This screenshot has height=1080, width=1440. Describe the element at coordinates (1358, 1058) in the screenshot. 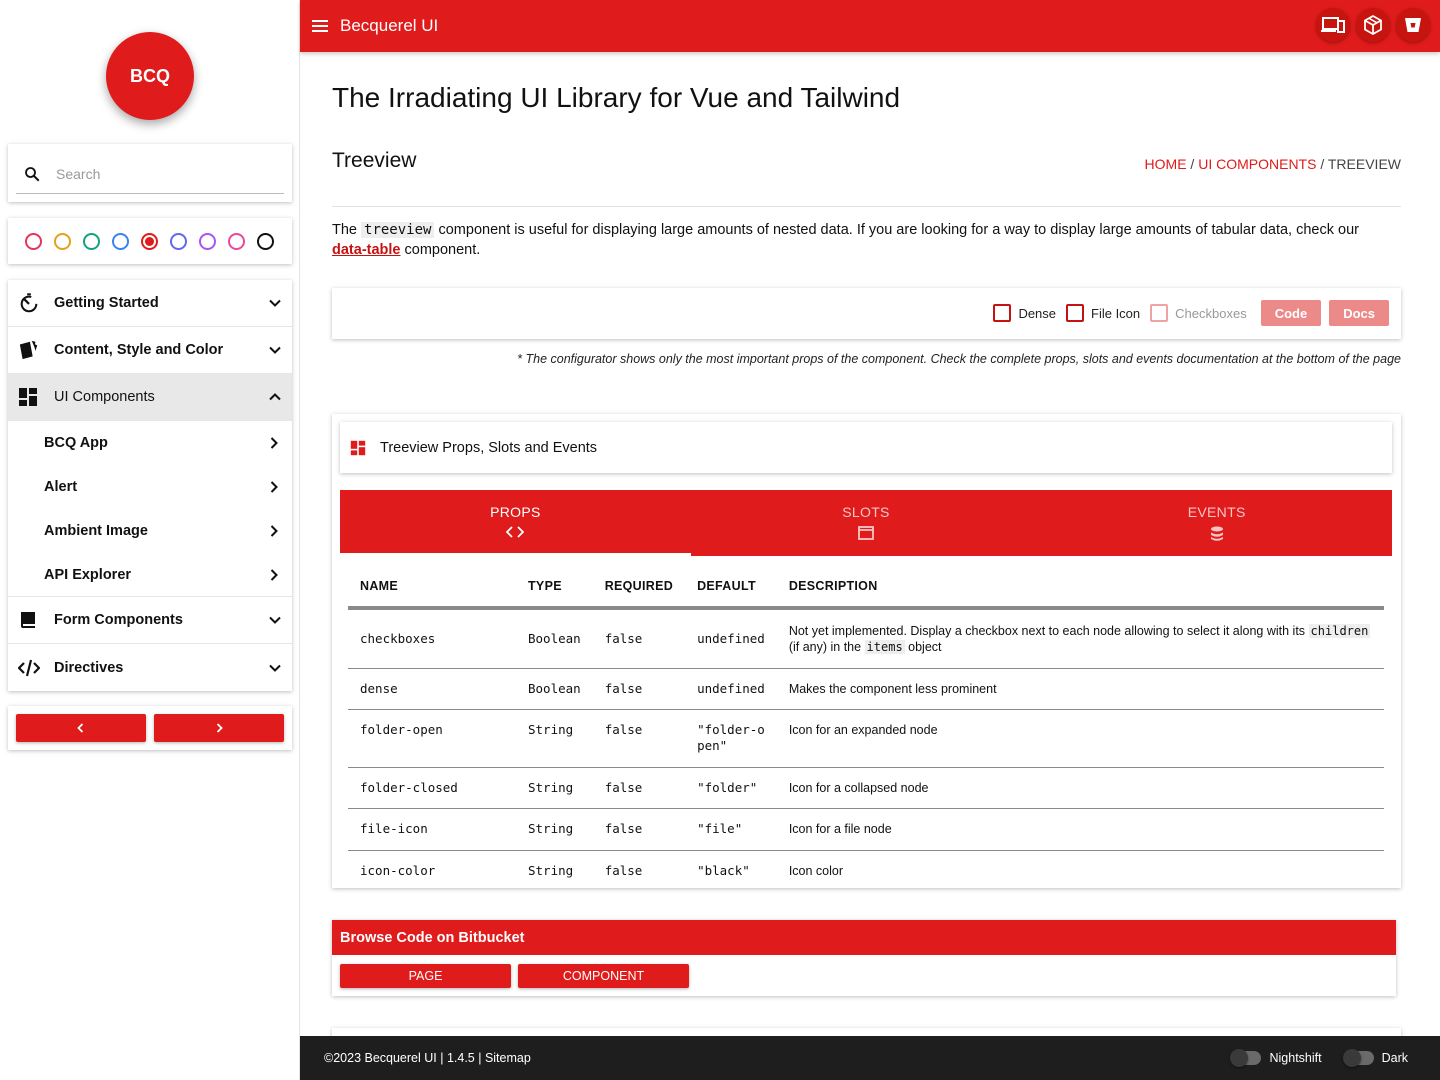

I see `dark-switch` at that location.